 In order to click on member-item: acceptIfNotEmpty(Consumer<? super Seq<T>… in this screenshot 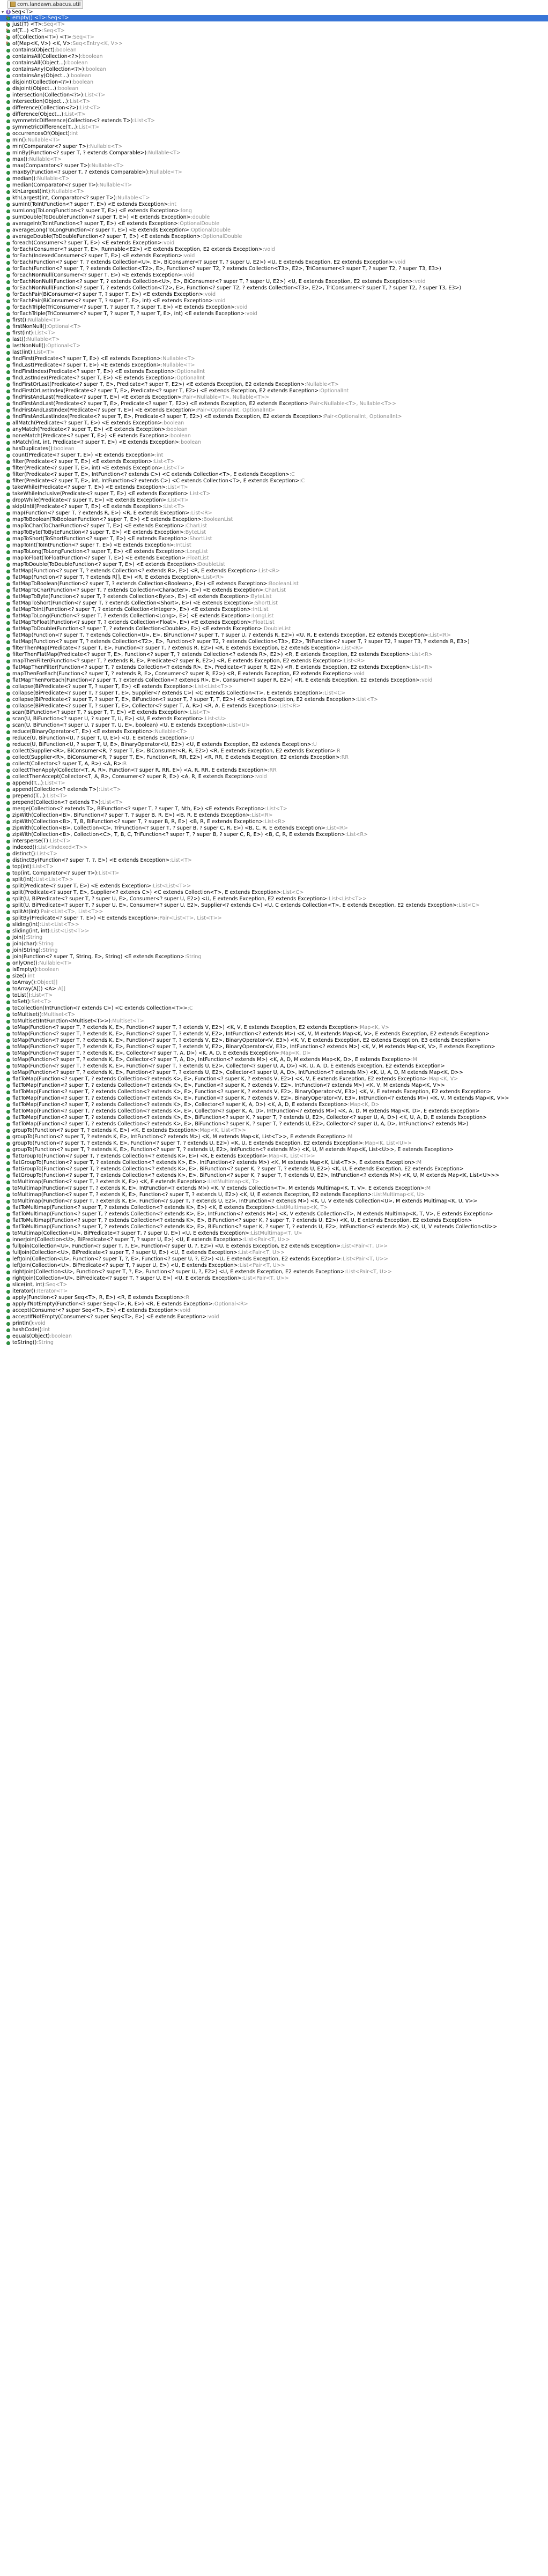, I will do `click(274, 1317)`.